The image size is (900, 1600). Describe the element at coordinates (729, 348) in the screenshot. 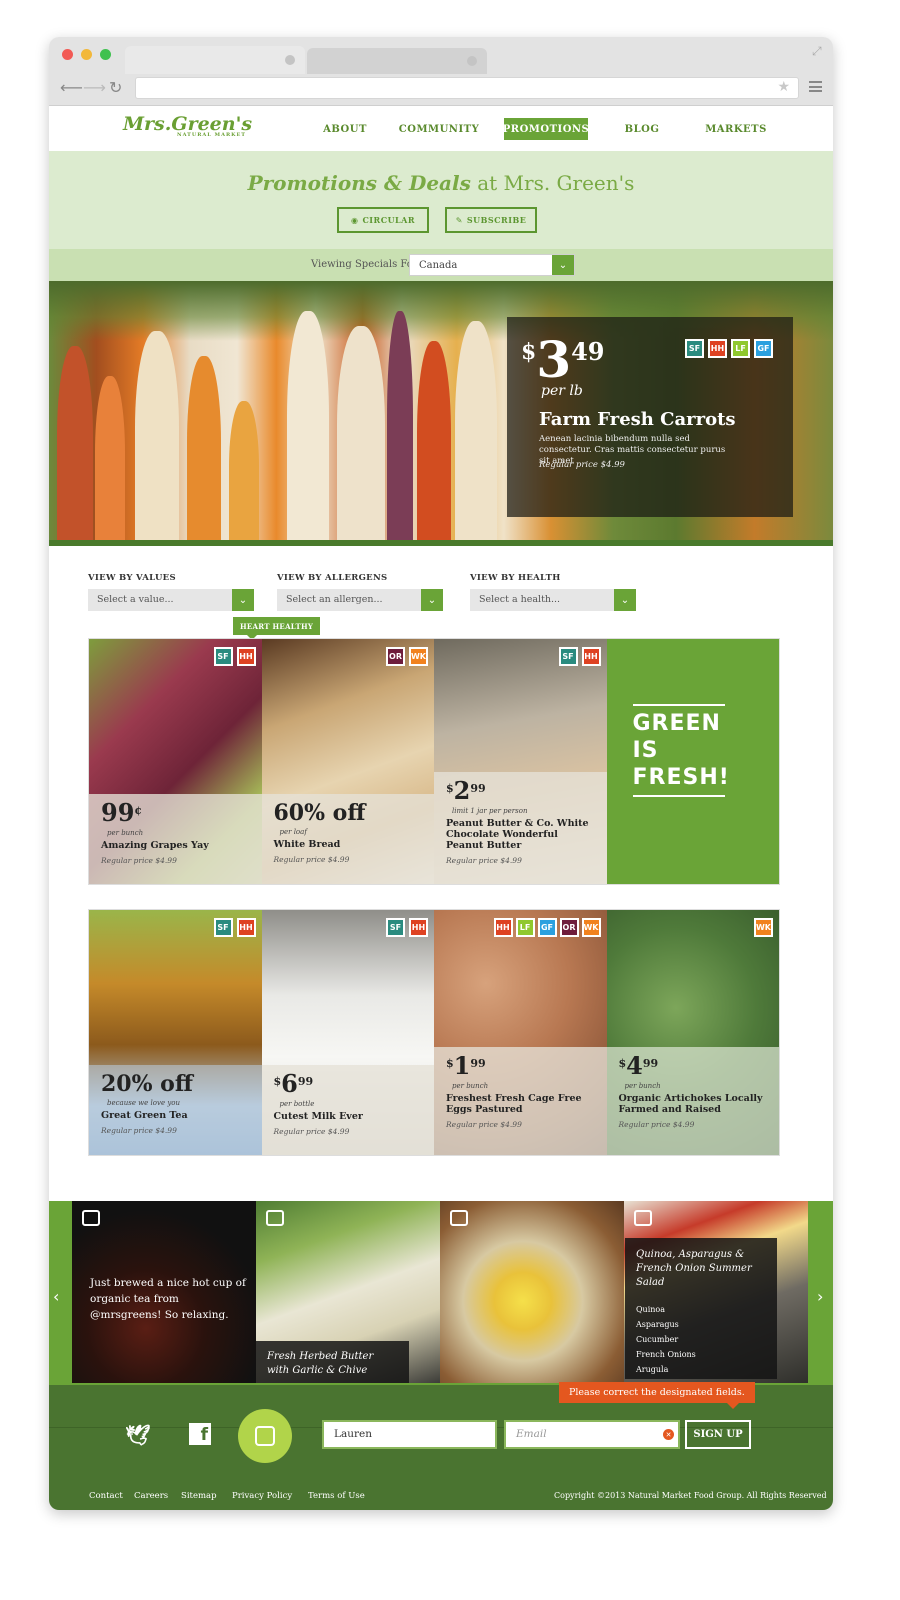

I see `hero-badges: SF HH LF GF` at that location.